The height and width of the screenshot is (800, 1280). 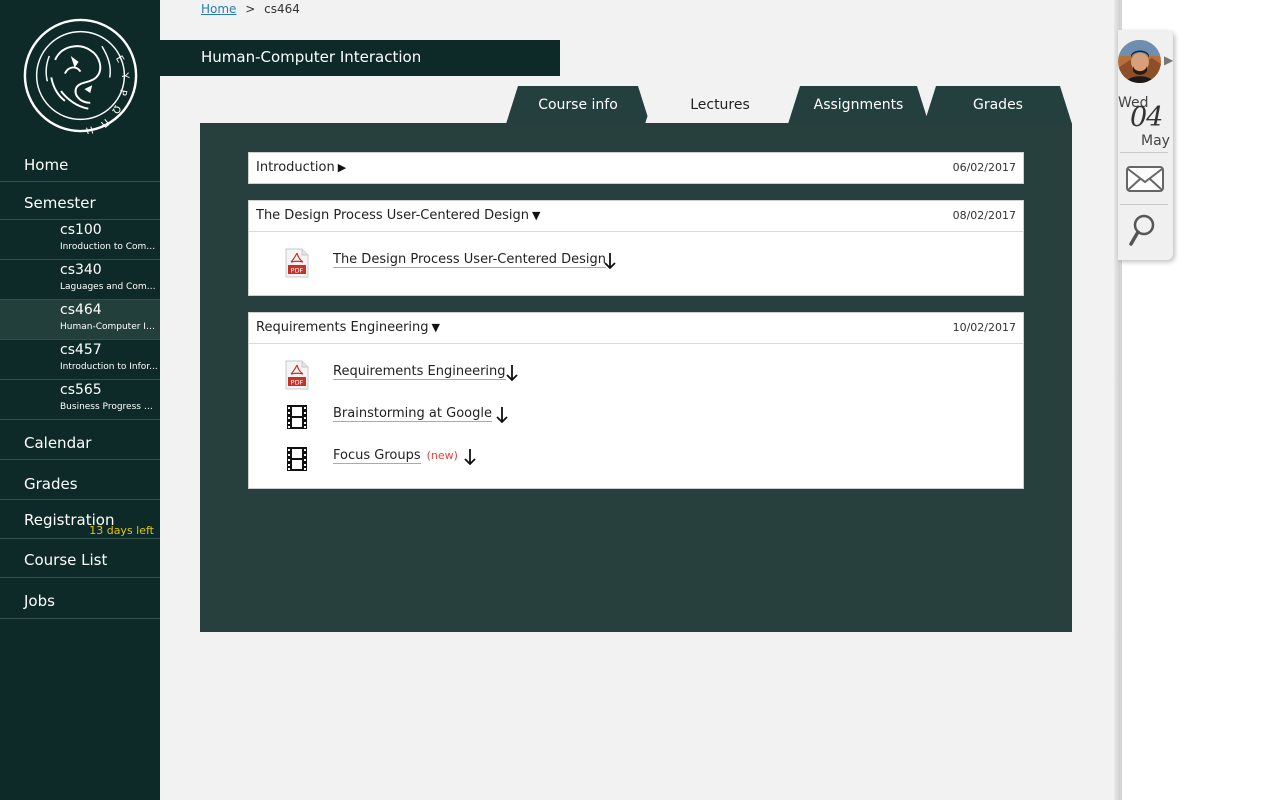 I want to click on lecture-section-header: Introduction ▶ 06/02/2017, so click(x=636, y=168).